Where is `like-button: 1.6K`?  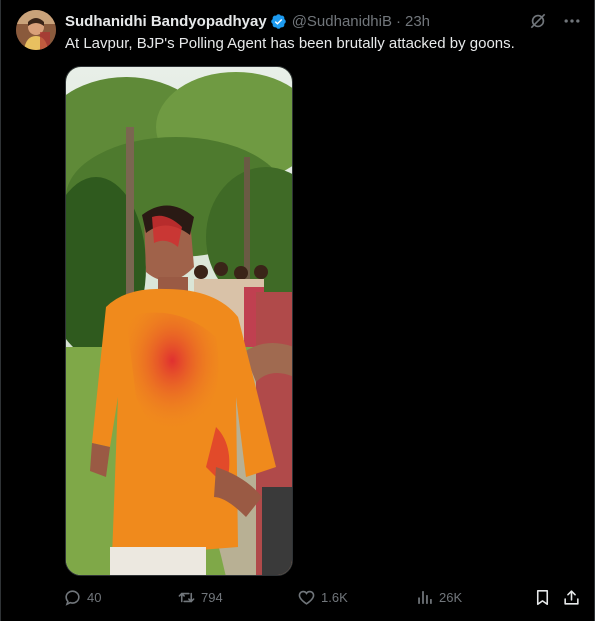
like-button: 1.6K is located at coordinates (322, 597).